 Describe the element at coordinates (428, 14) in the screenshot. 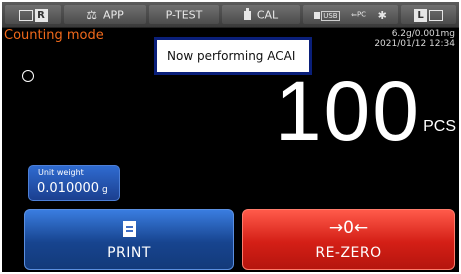

I see `layout-button: L` at that location.